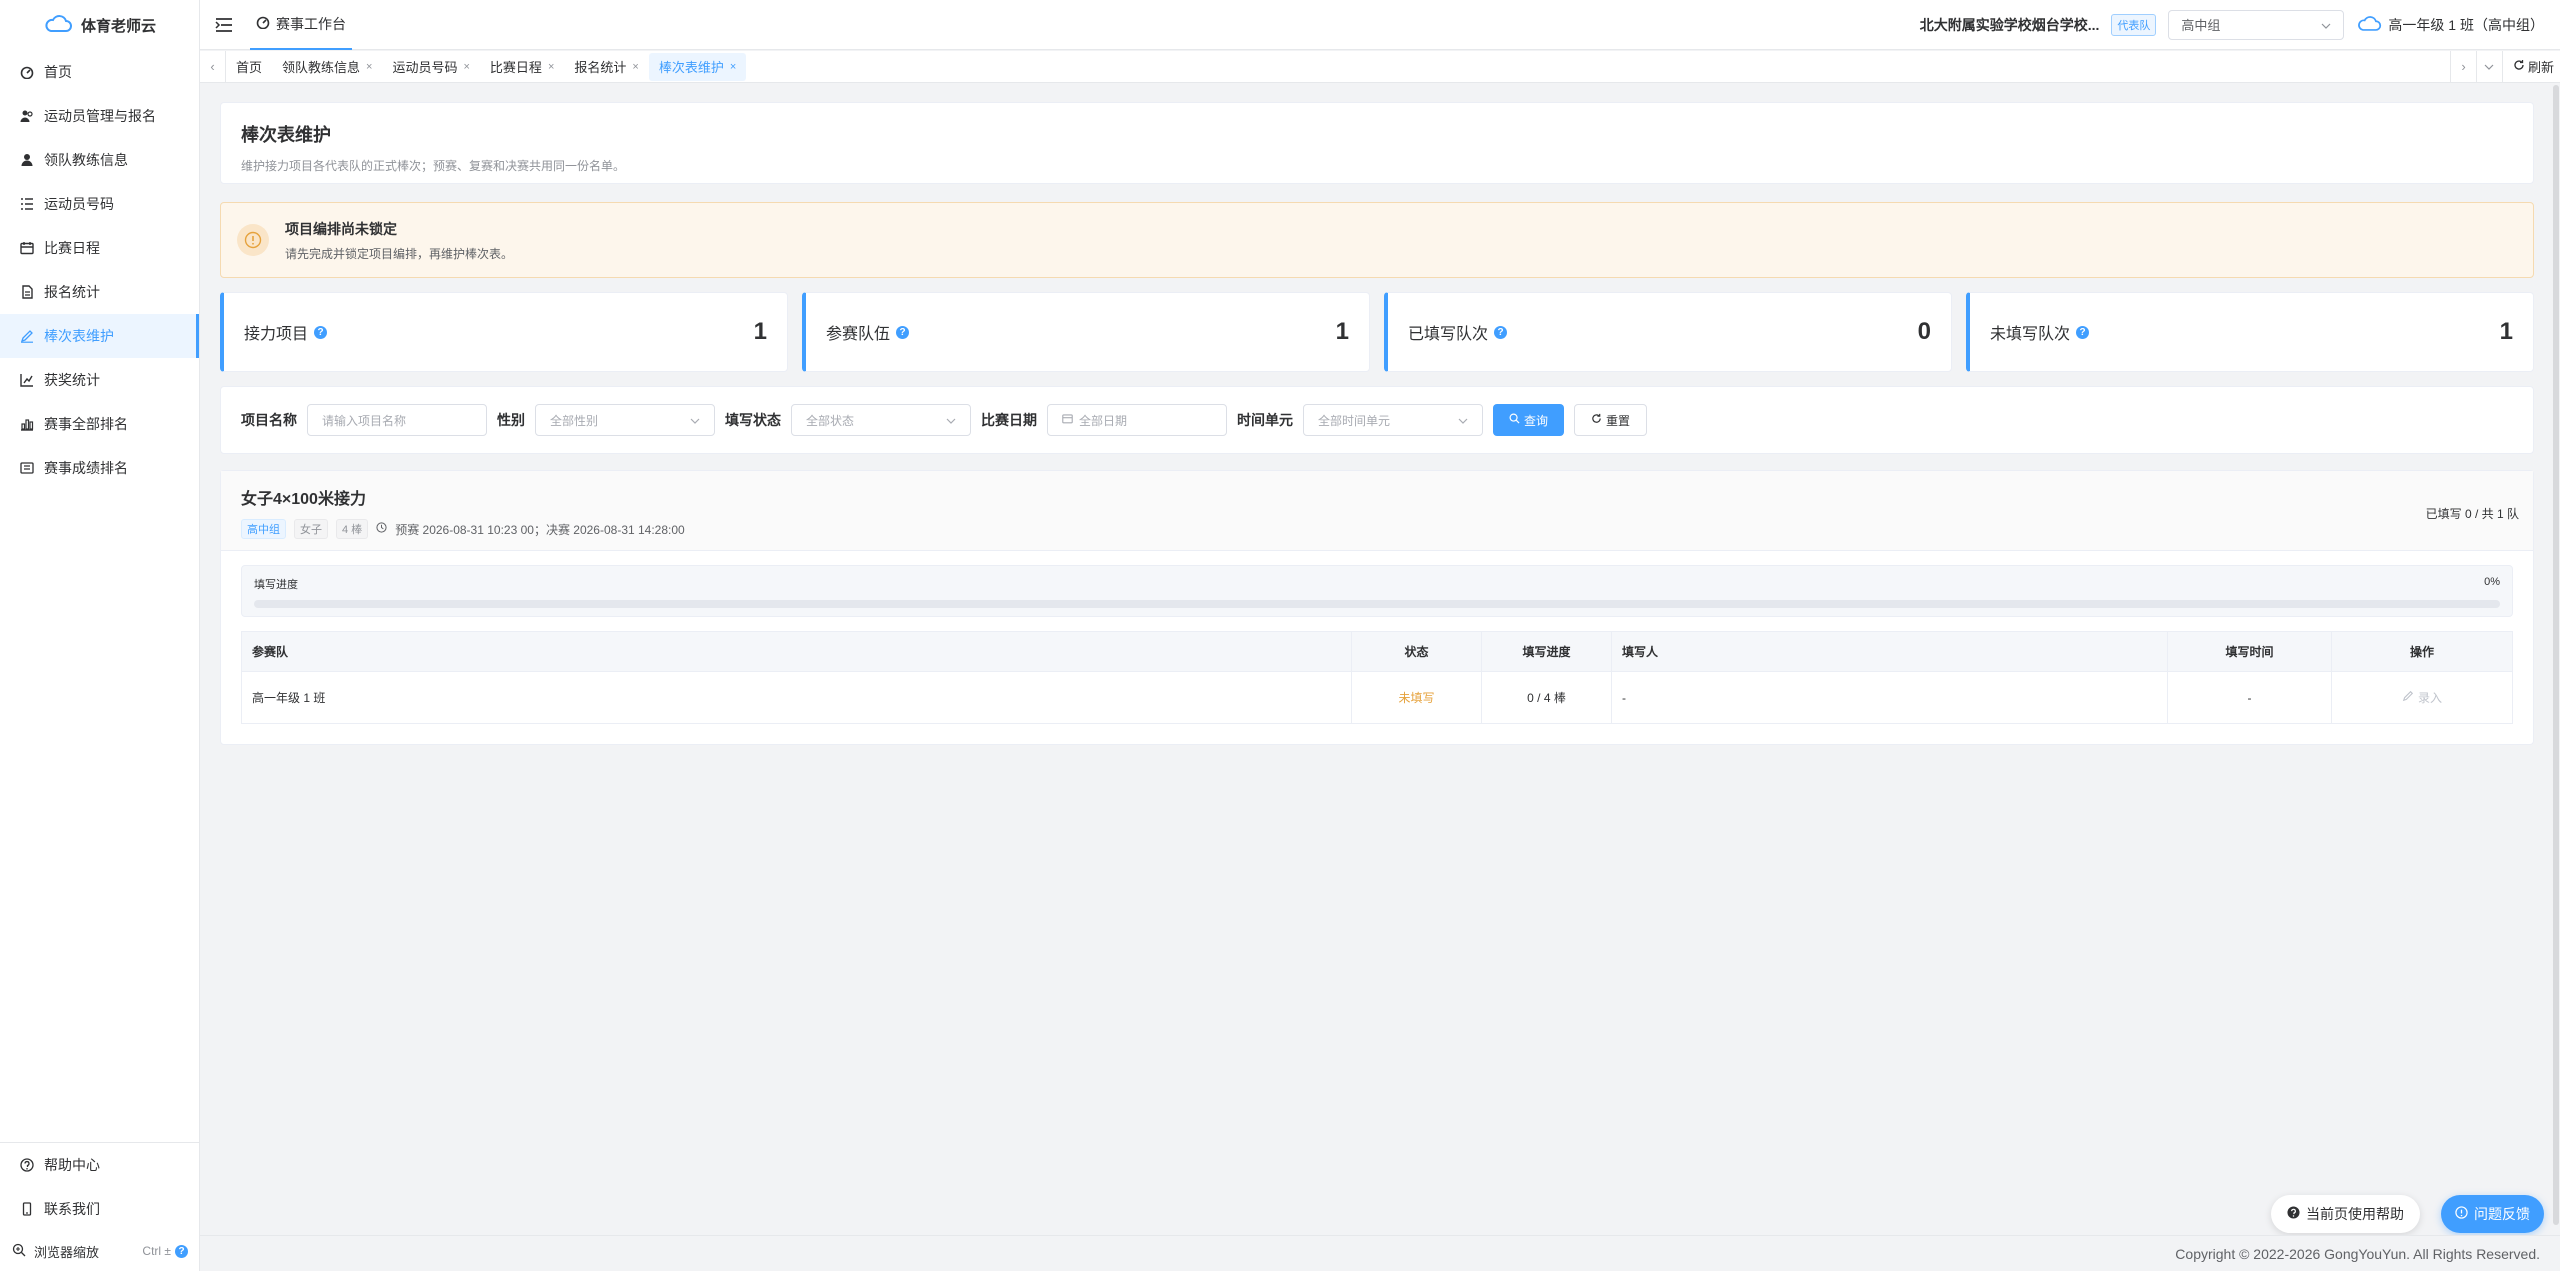 Image resolution: width=2560 pixels, height=1271 pixels. Describe the element at coordinates (99, 204) in the screenshot. I see `sidebar-item-numbers: 运动员号码` at that location.